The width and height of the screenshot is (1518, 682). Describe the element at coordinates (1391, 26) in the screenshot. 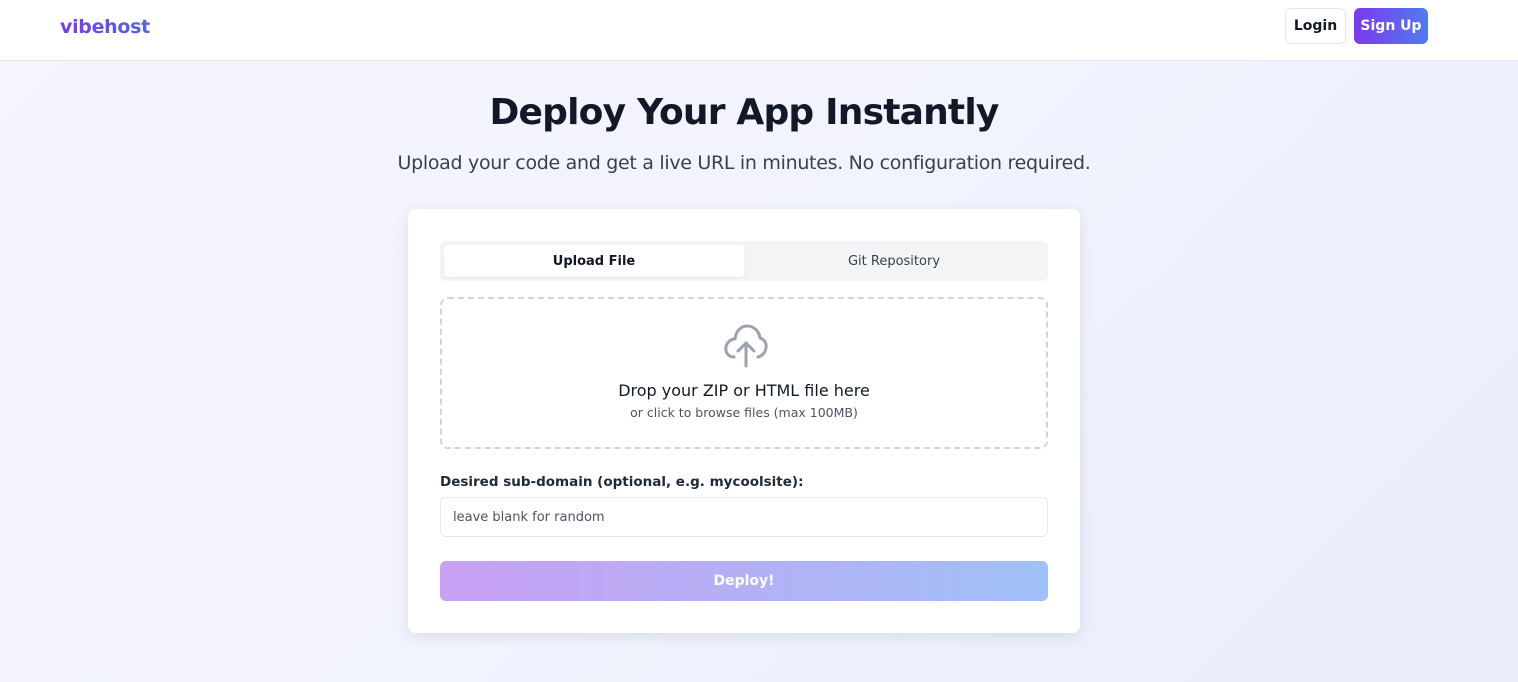

I see `signup-button: Sign Up` at that location.